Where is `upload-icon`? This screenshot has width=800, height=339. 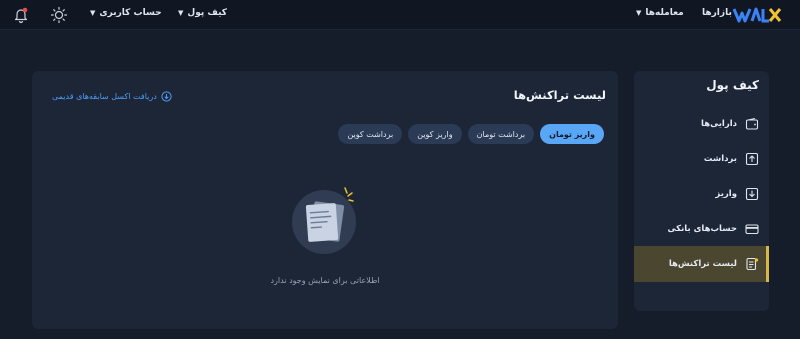
upload-icon is located at coordinates (752, 159).